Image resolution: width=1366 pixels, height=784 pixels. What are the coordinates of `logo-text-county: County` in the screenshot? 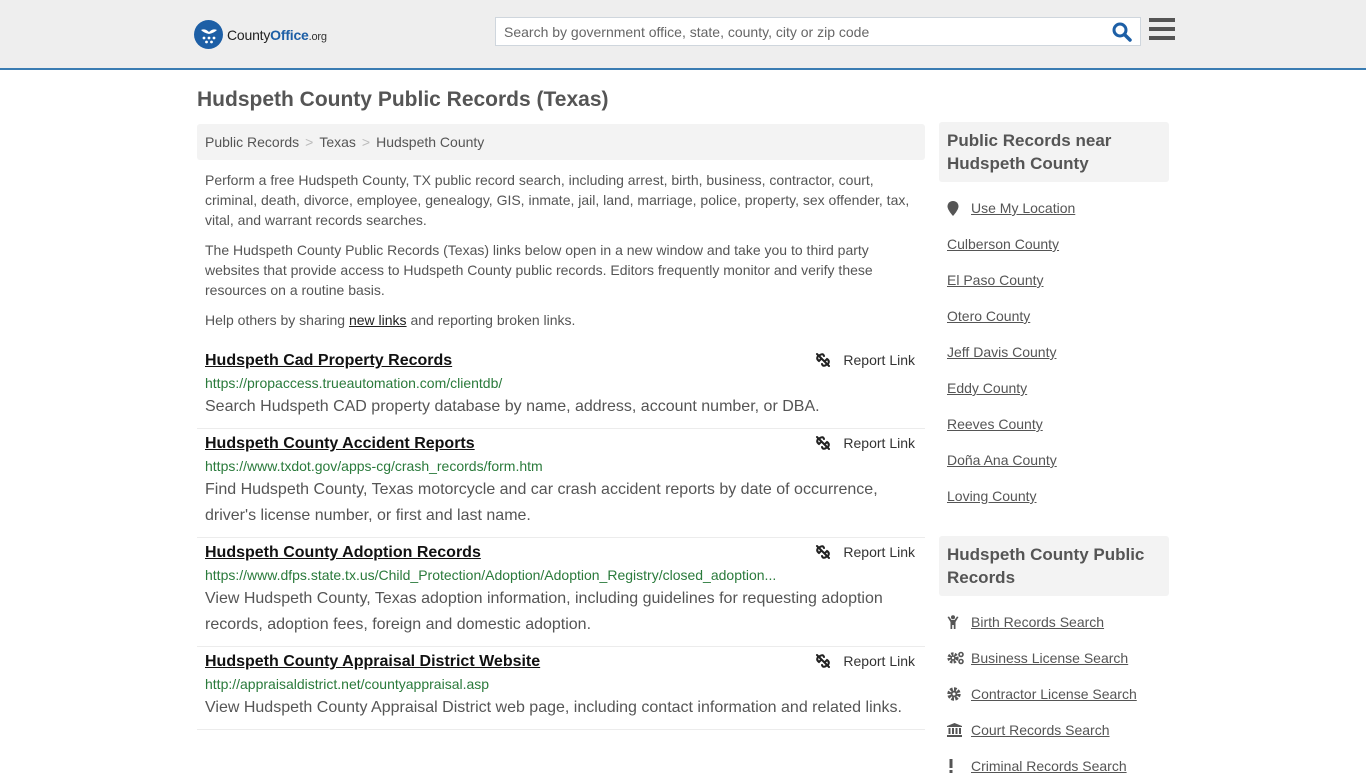 It's located at (249, 34).